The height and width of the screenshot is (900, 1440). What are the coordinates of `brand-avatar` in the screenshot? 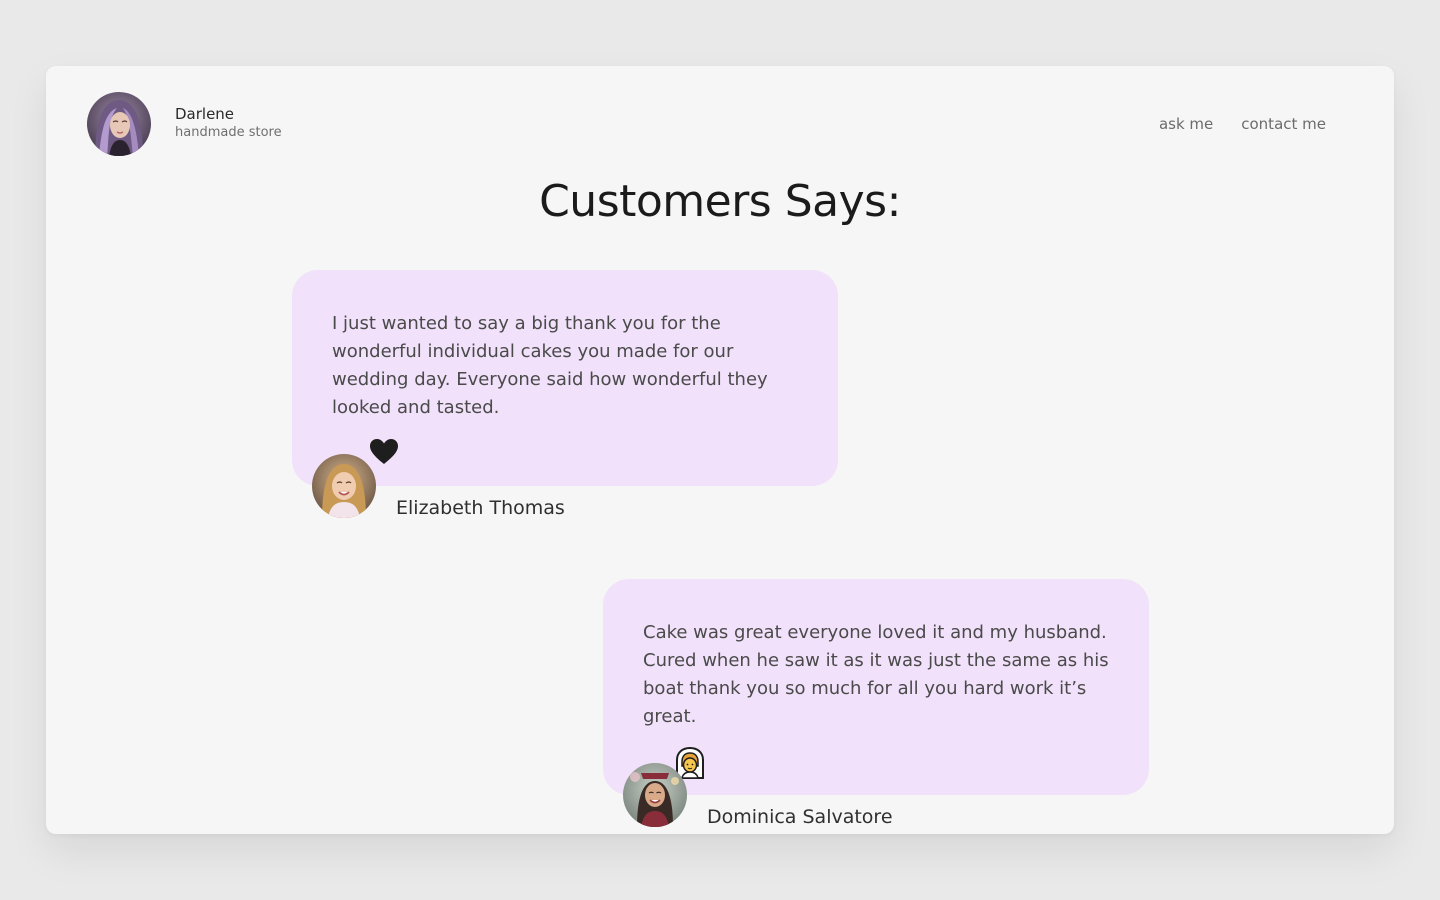 It's located at (119, 124).